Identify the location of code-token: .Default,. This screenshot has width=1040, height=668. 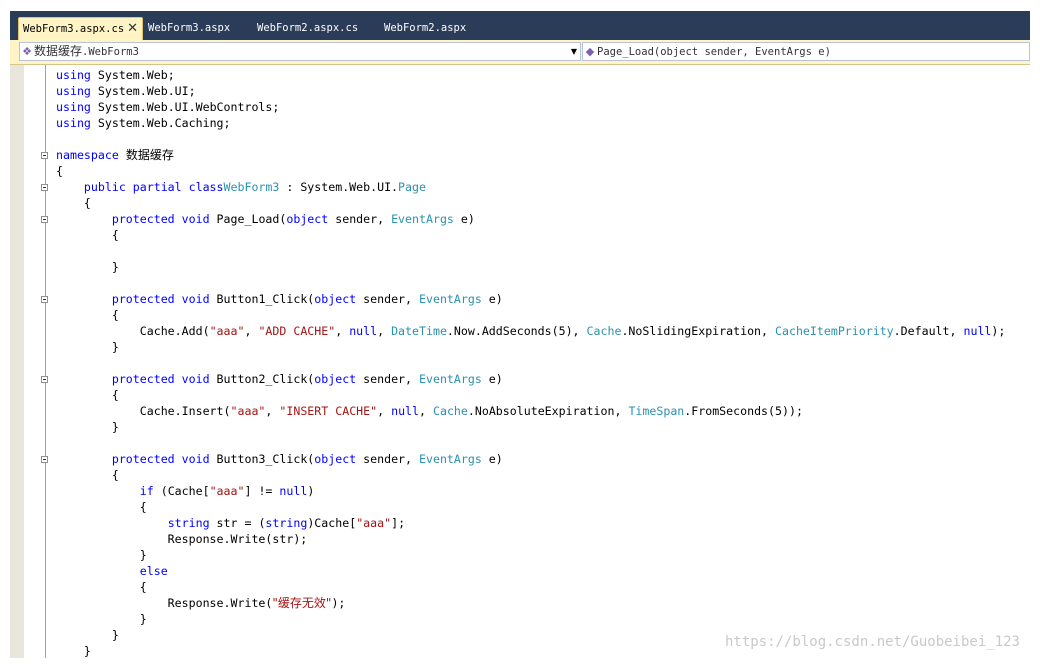
(928, 331).